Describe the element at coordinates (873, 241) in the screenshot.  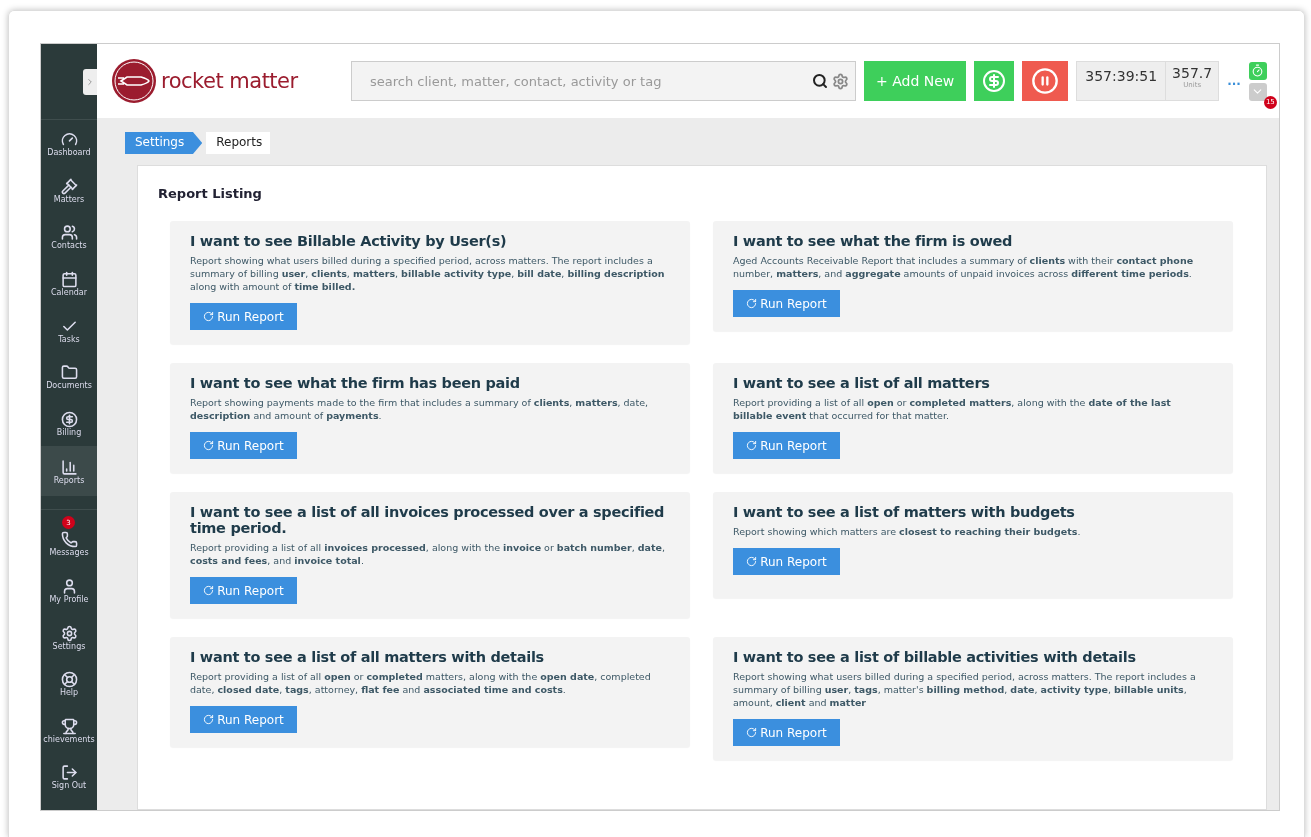
I see `report-title: I want to see what the firm is owed` at that location.